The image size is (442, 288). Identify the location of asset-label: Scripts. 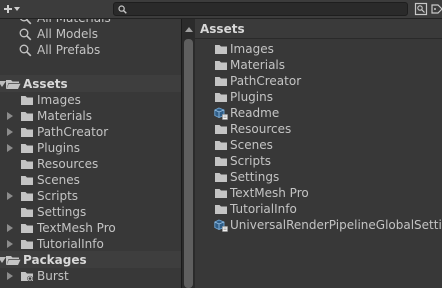
(251, 161).